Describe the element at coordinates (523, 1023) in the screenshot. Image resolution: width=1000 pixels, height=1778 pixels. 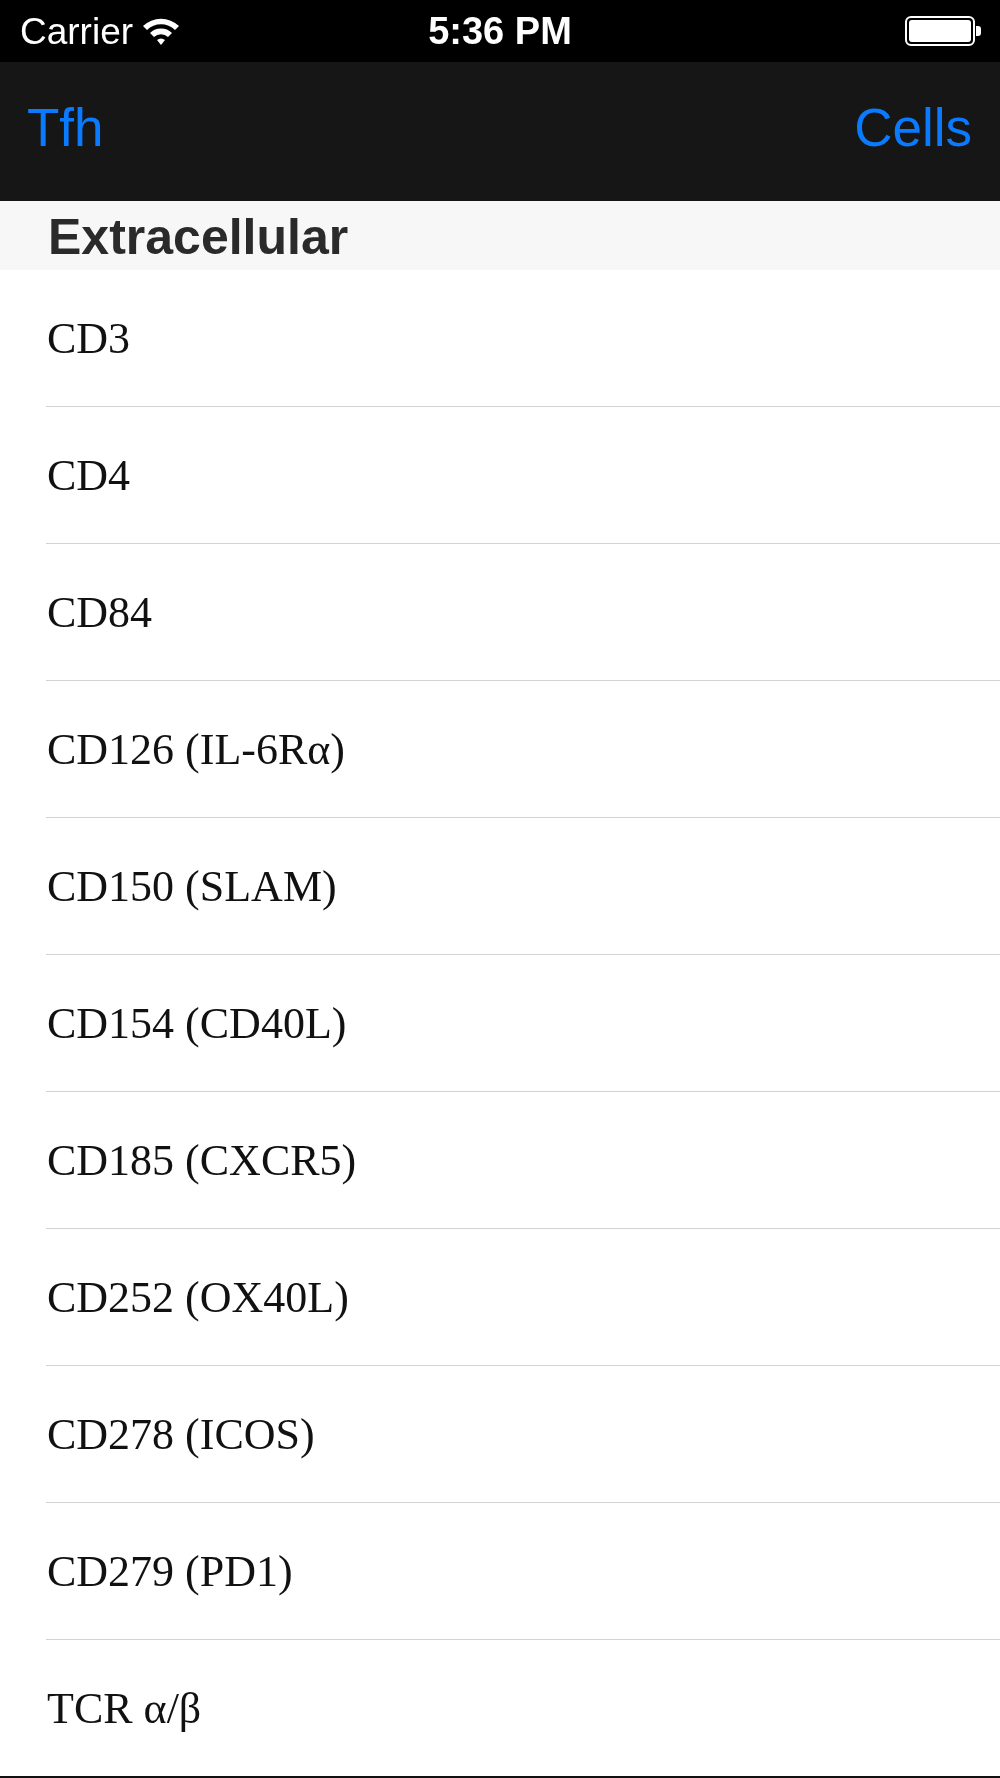
I see `list-row: CD154 (CD40L)` at that location.